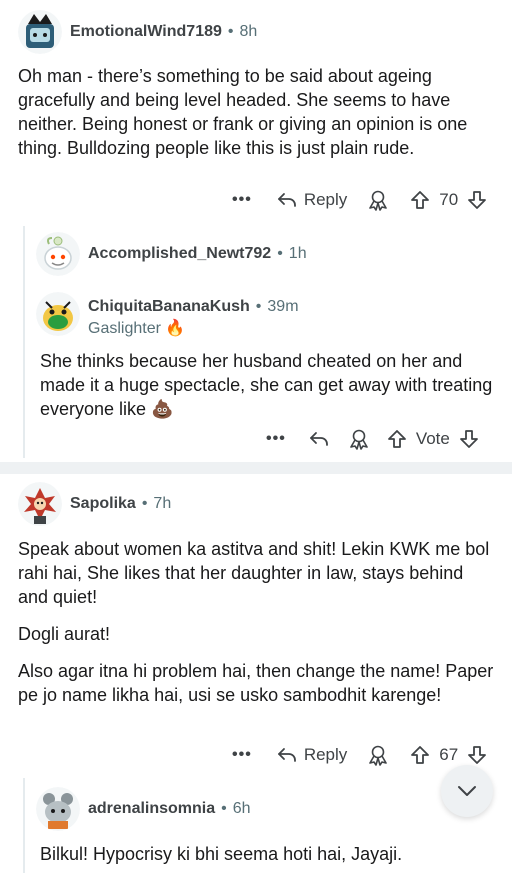 The height and width of the screenshot is (873, 512). What do you see at coordinates (360, 200) in the screenshot?
I see `comment-actions: ••• Reply 70` at bounding box center [360, 200].